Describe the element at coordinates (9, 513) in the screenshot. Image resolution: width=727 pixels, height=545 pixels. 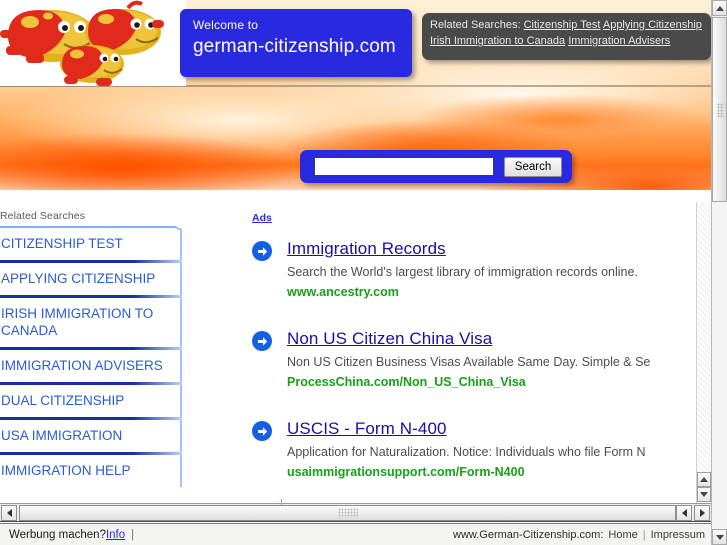
I see `hscroll-left-button` at that location.